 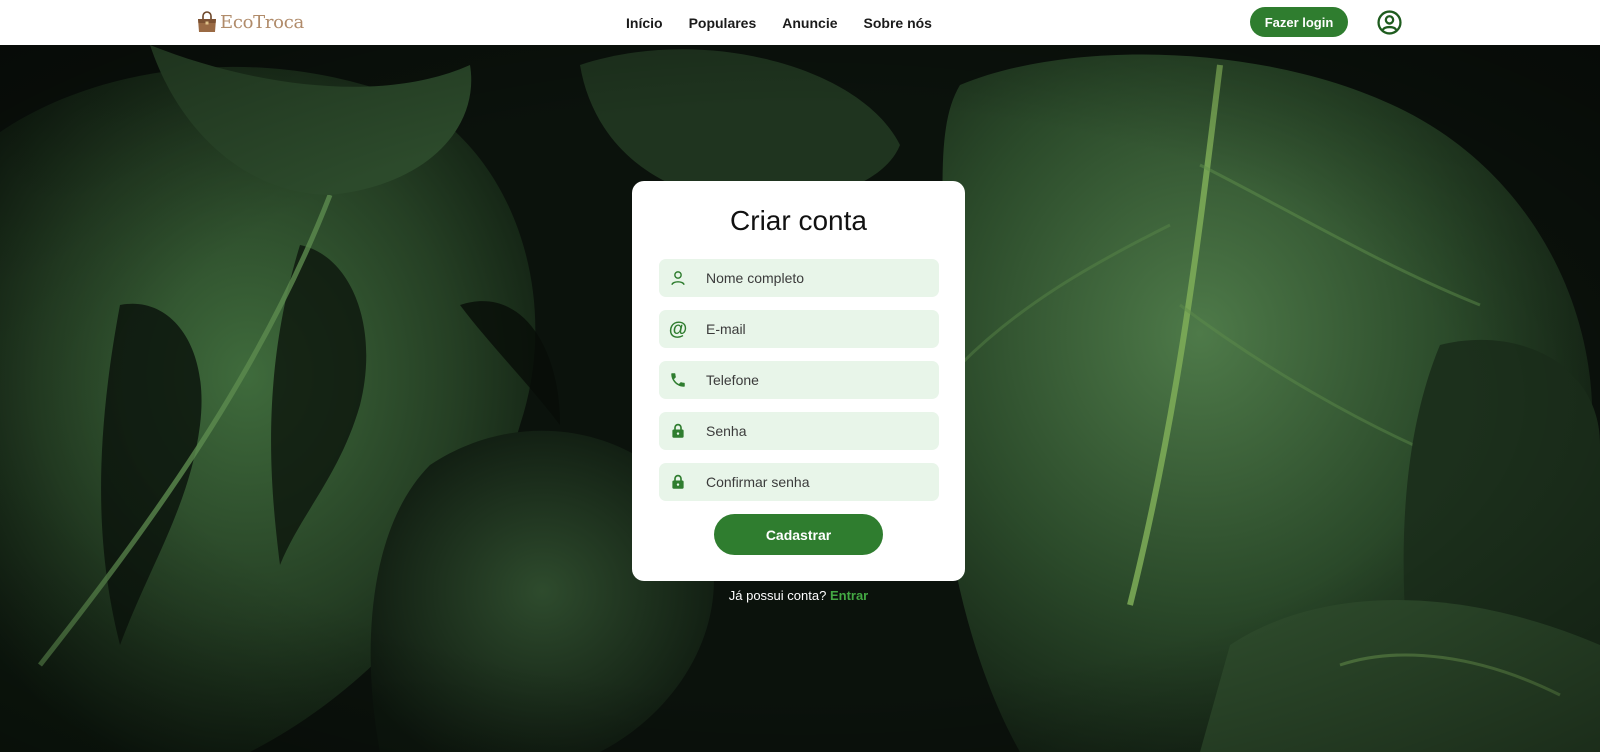 I want to click on nav-link-anuncie: Anuncie, so click(x=809, y=23).